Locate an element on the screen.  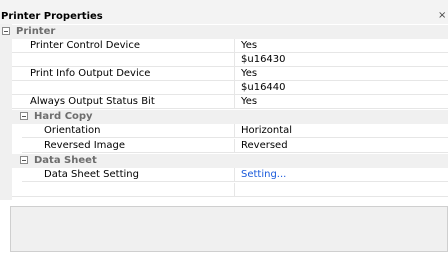
property-name: Print Info Output Device is located at coordinates (123, 74).